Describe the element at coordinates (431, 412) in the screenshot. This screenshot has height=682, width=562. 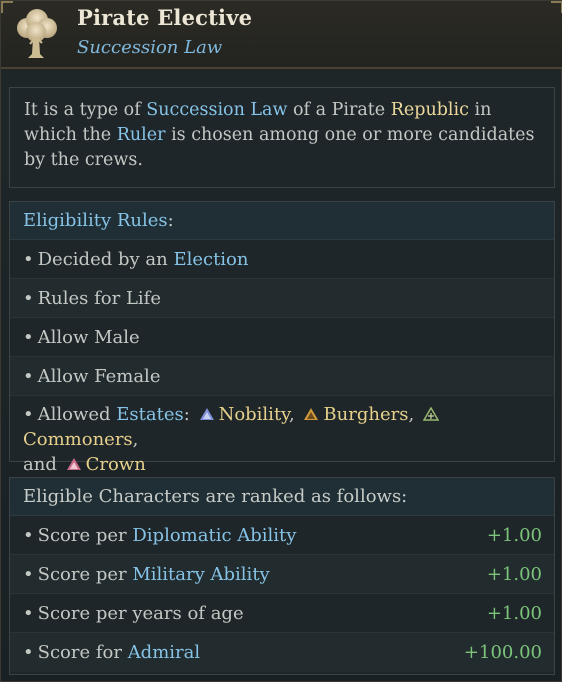
I see `commoners-icon` at that location.